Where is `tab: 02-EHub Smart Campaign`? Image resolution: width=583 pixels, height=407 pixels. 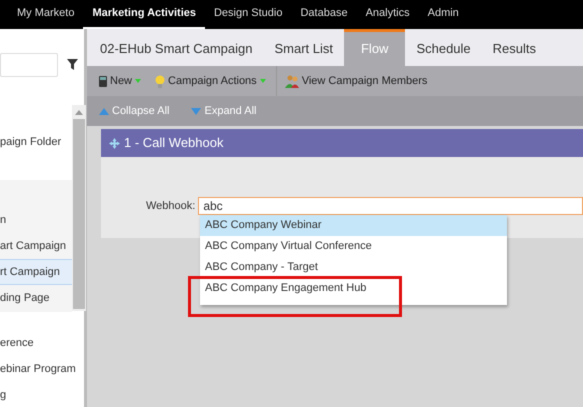
tab: 02-EHub Smart Campaign is located at coordinates (176, 47).